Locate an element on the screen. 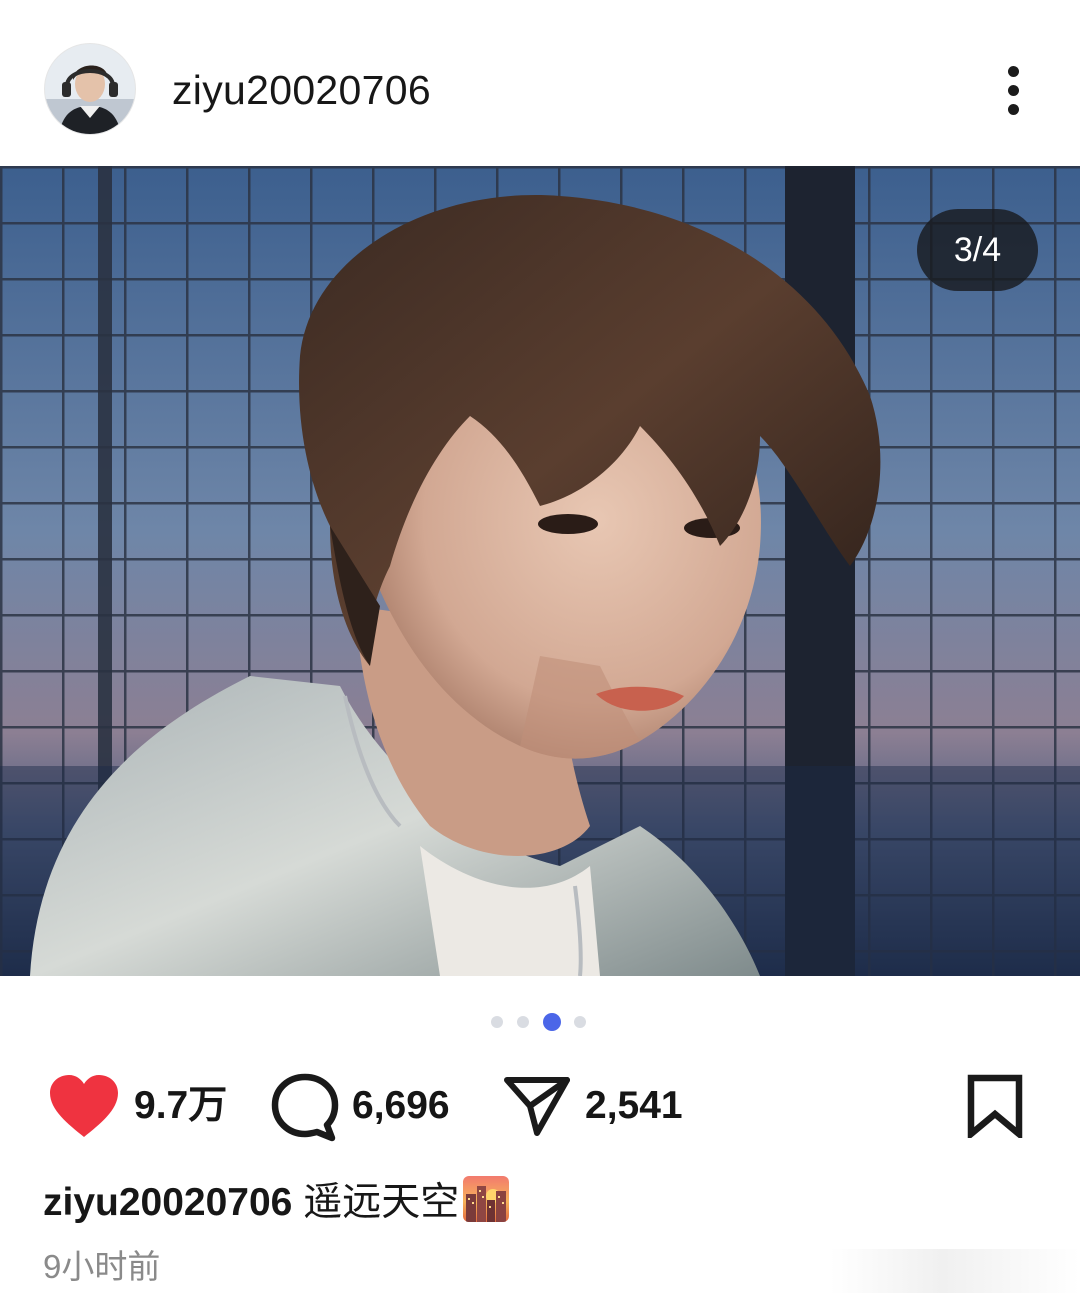 The width and height of the screenshot is (1080, 1293). action-bar: 9.7万 6,696 2,541 is located at coordinates (540, 1106).